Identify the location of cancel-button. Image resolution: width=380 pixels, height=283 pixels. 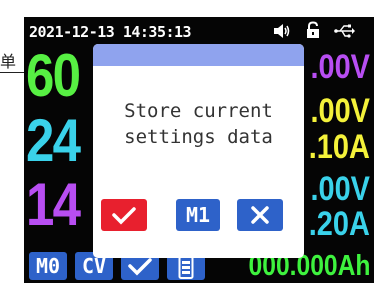
(260, 215).